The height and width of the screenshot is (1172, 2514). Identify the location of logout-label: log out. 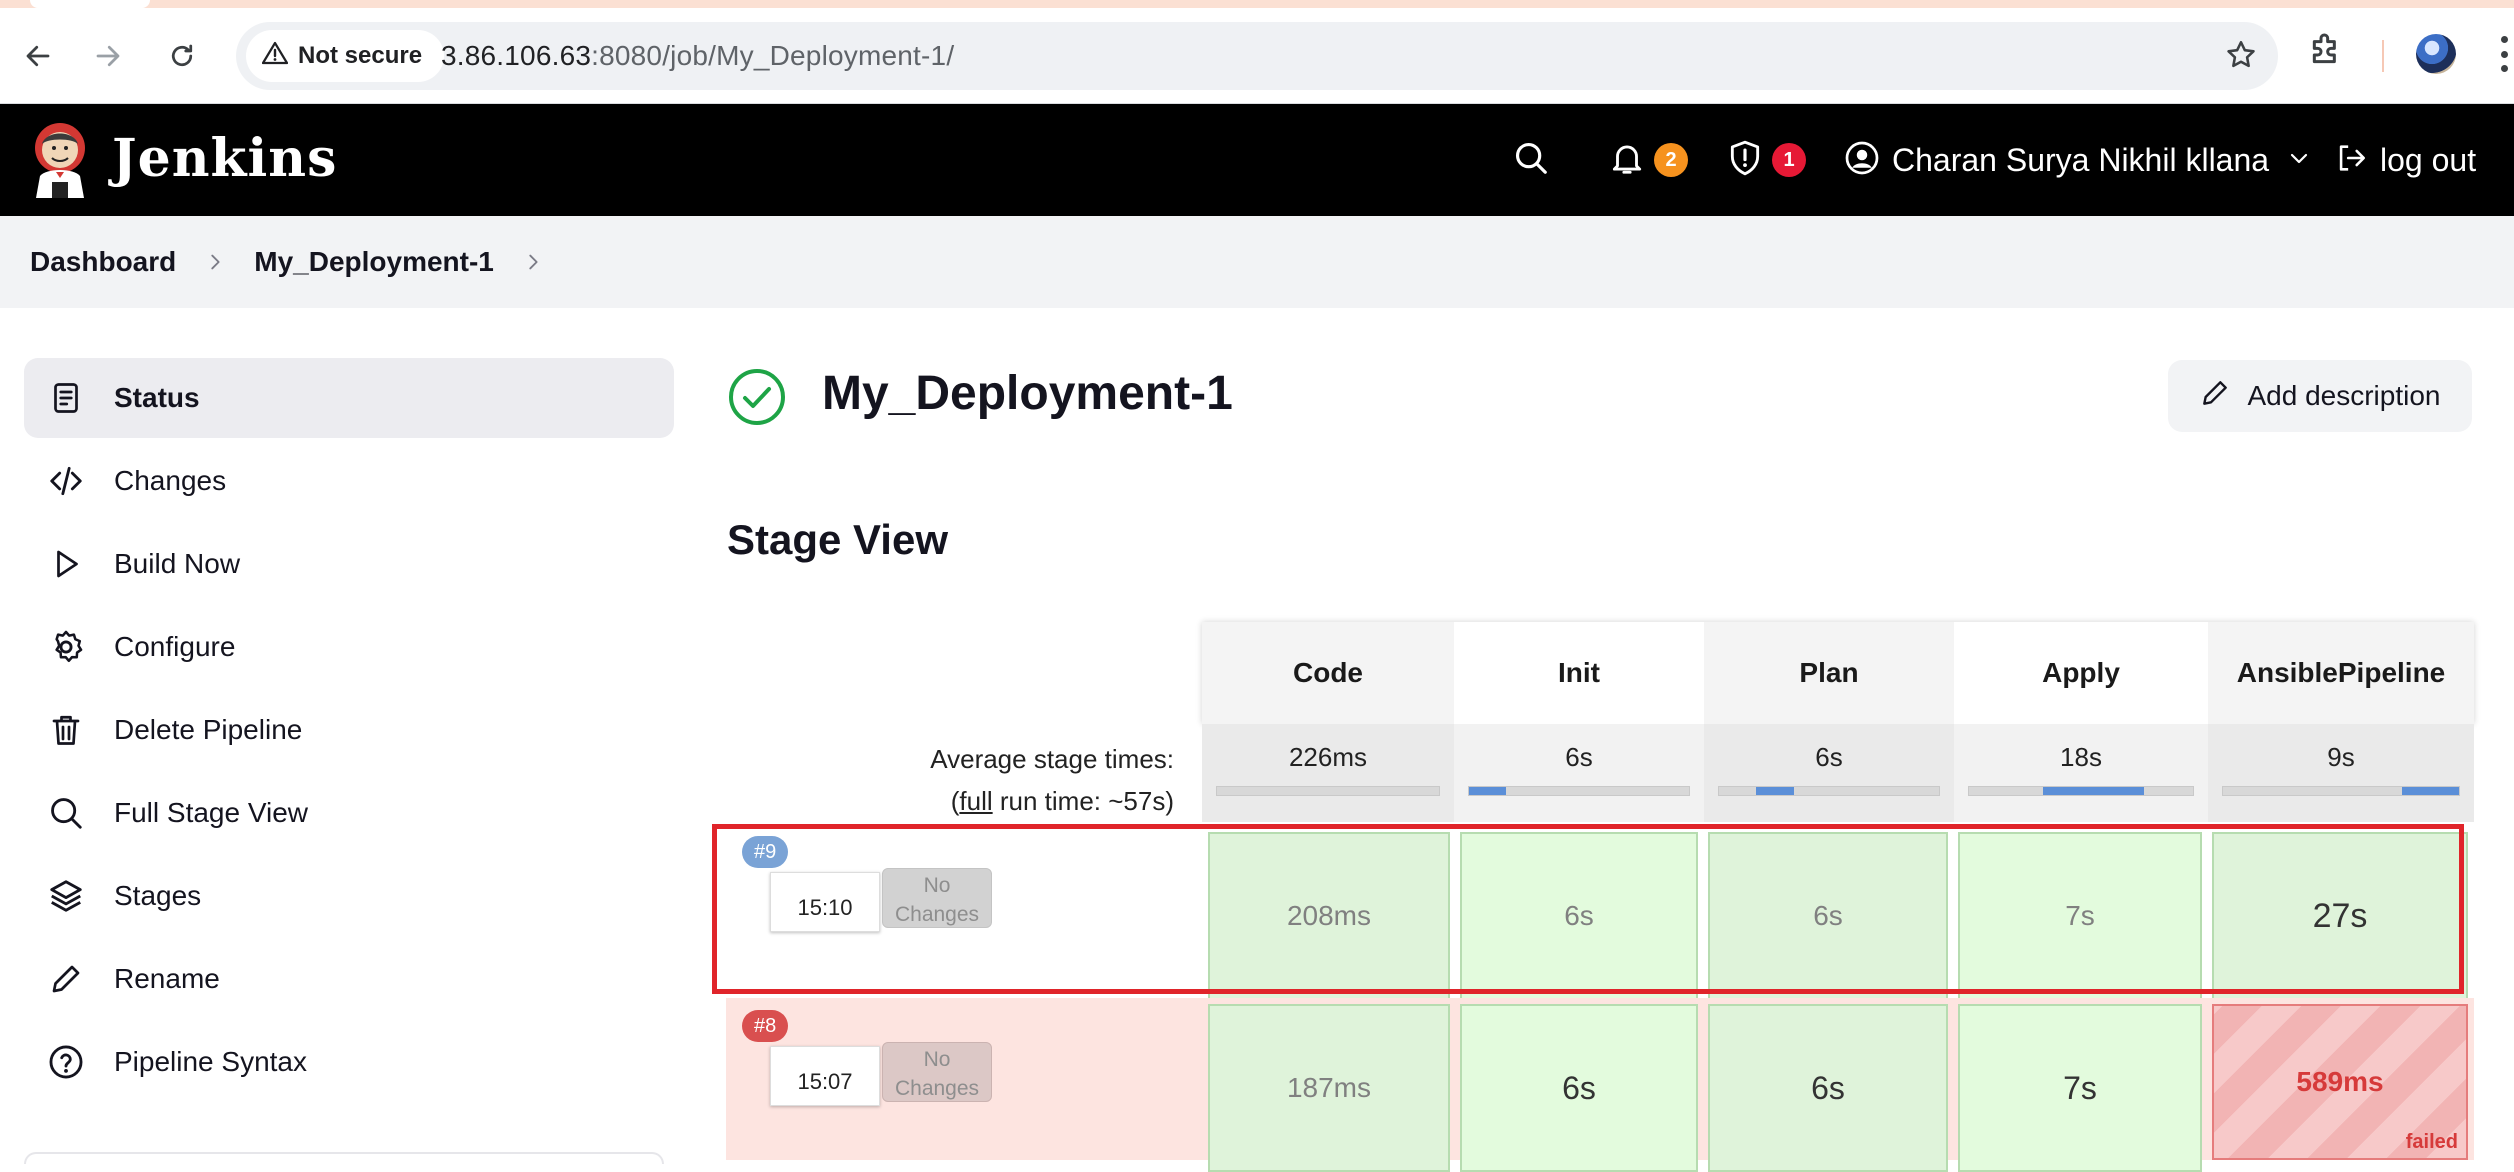
(2428, 159).